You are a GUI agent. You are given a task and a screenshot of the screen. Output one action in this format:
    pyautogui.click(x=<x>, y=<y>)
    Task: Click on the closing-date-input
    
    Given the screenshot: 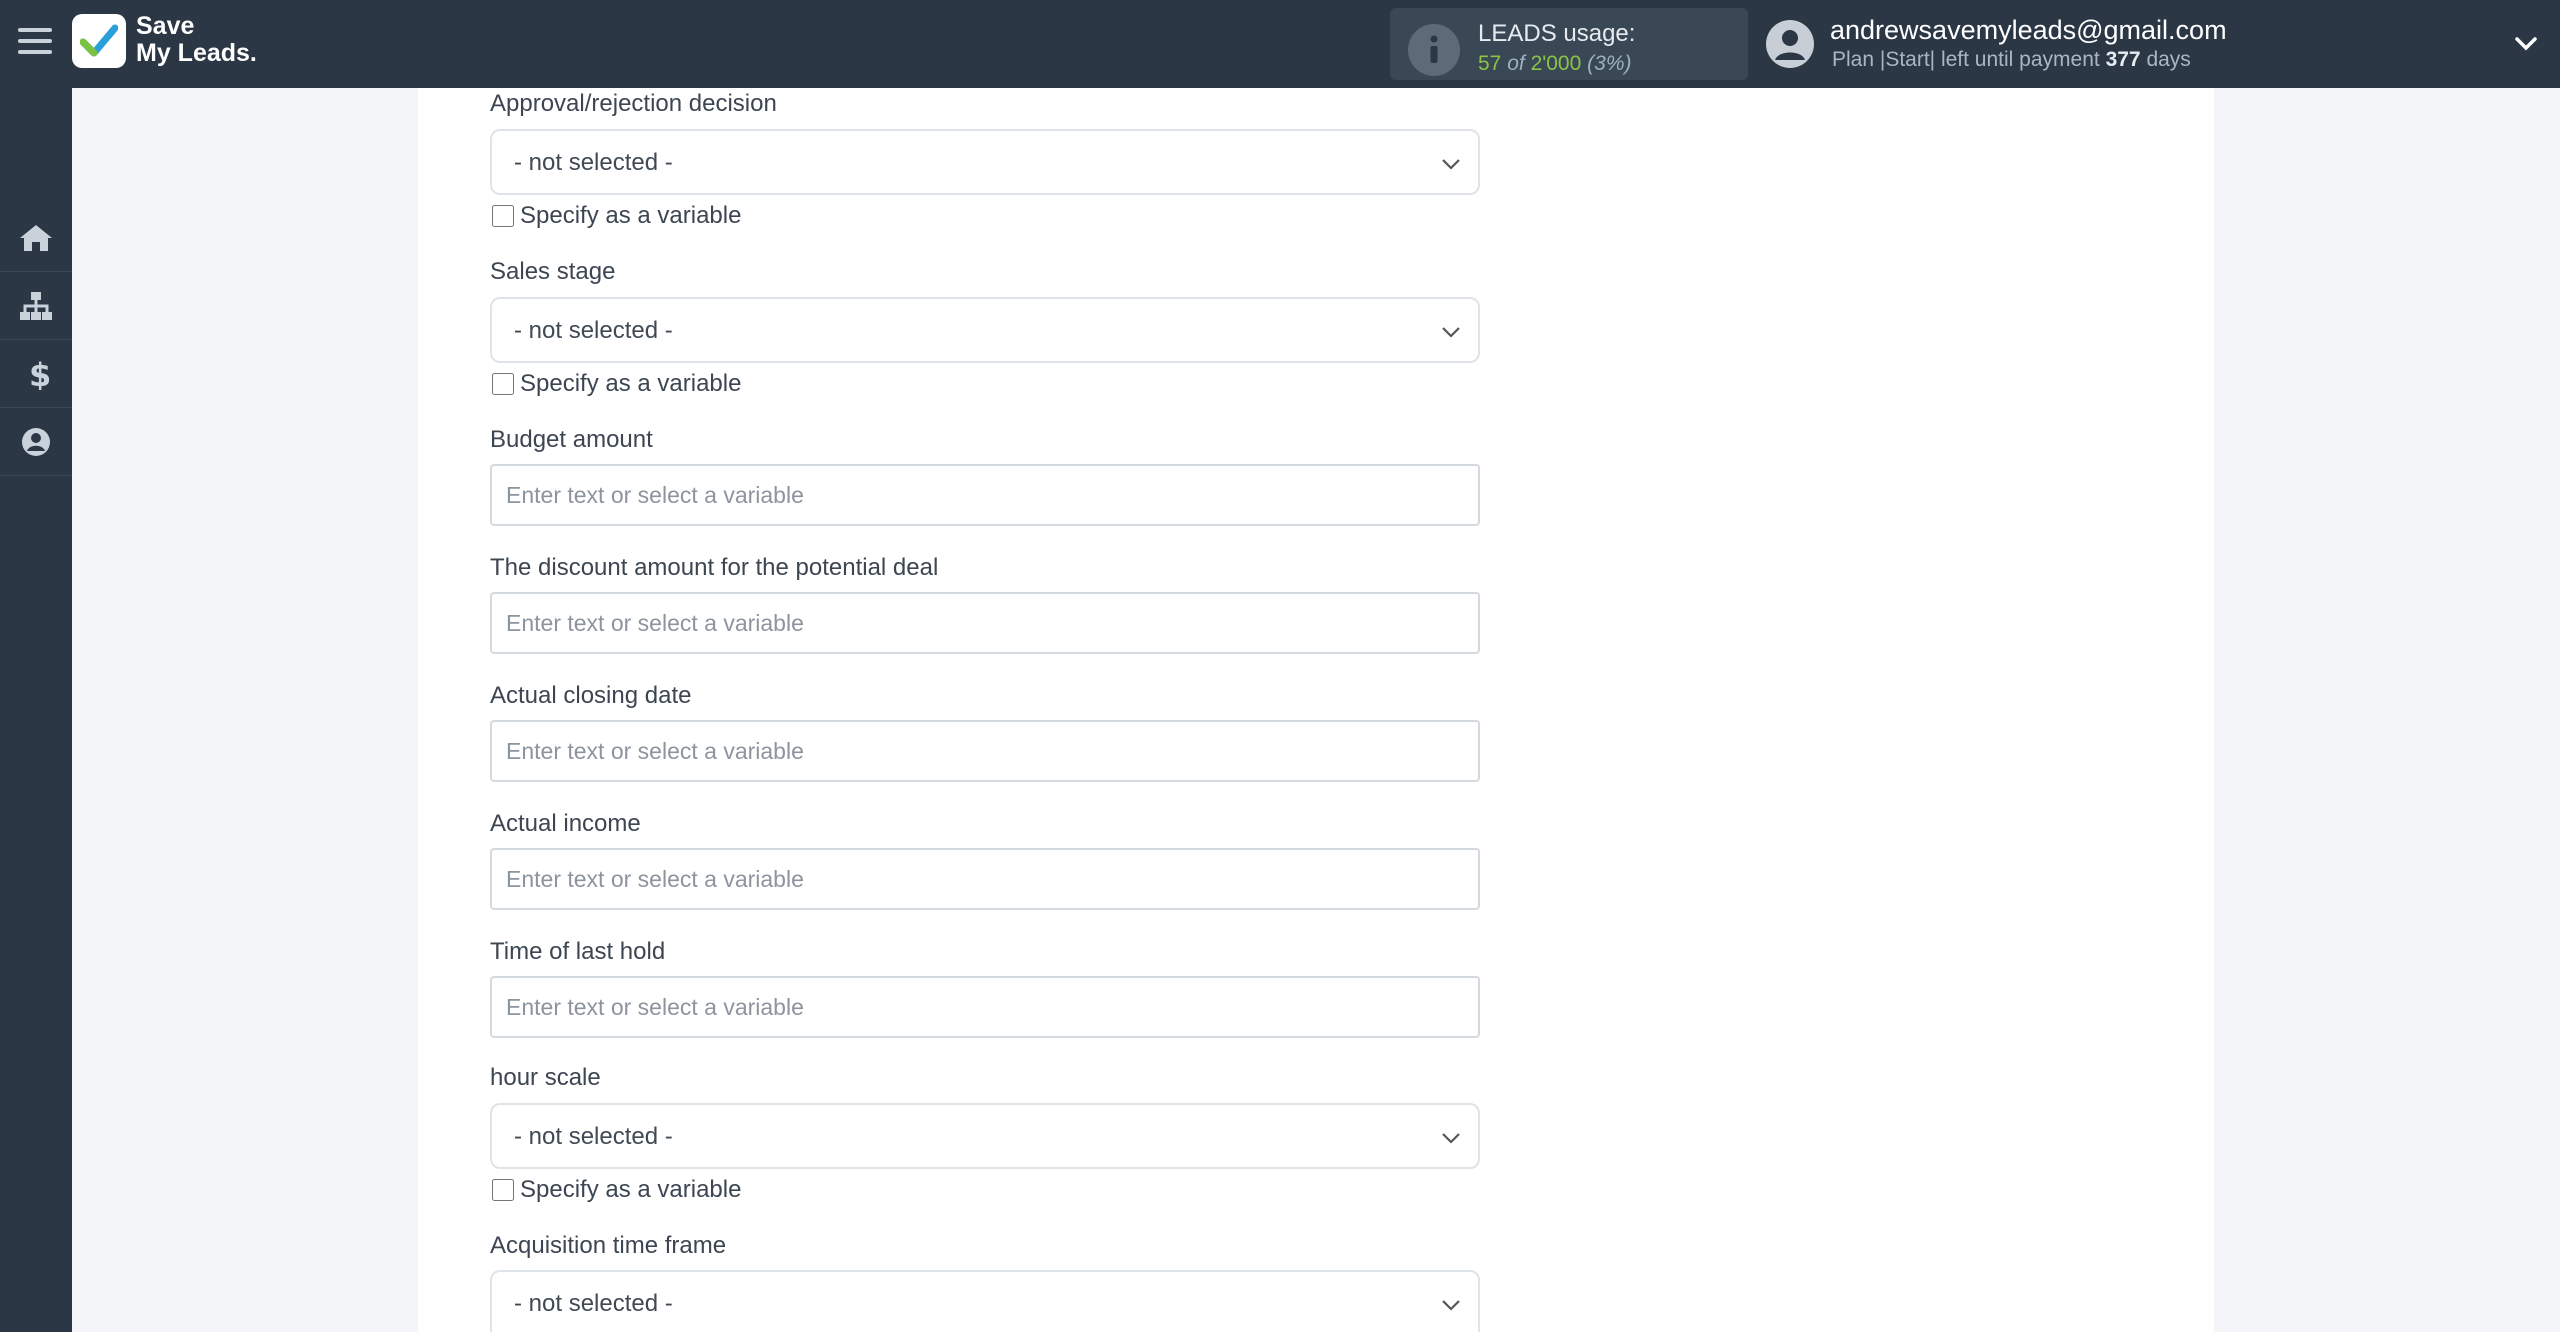 What is the action you would take?
    pyautogui.click(x=985, y=751)
    